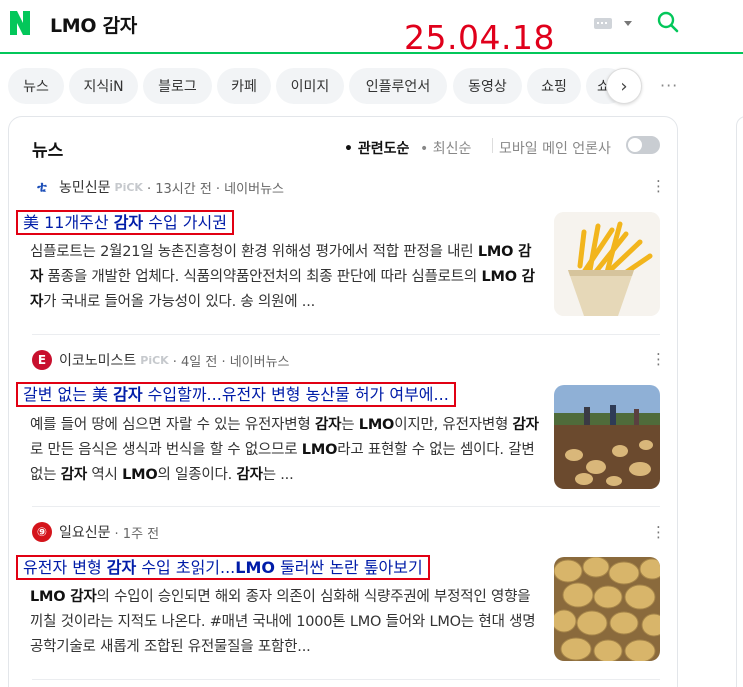  I want to click on article-meta: · 1주 전, so click(137, 534).